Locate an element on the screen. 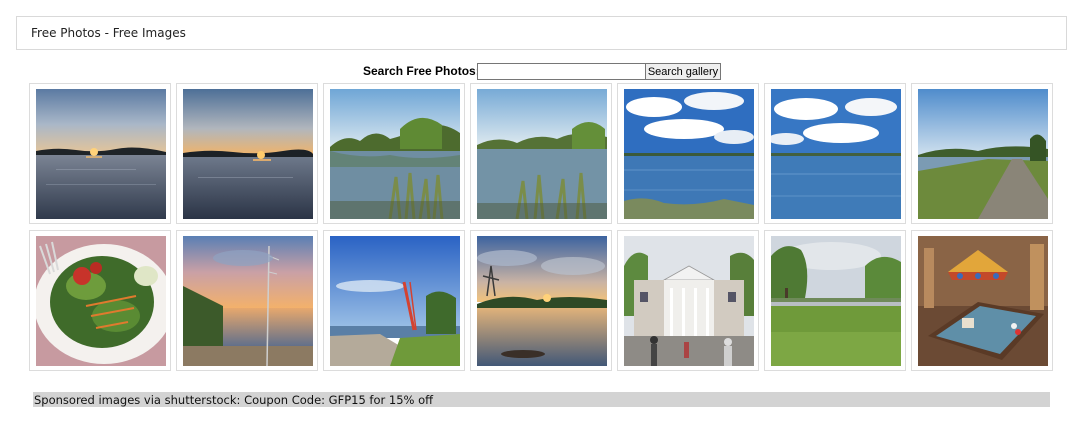 The image size is (1080, 428). photo-park-lawn is located at coordinates (836, 301).